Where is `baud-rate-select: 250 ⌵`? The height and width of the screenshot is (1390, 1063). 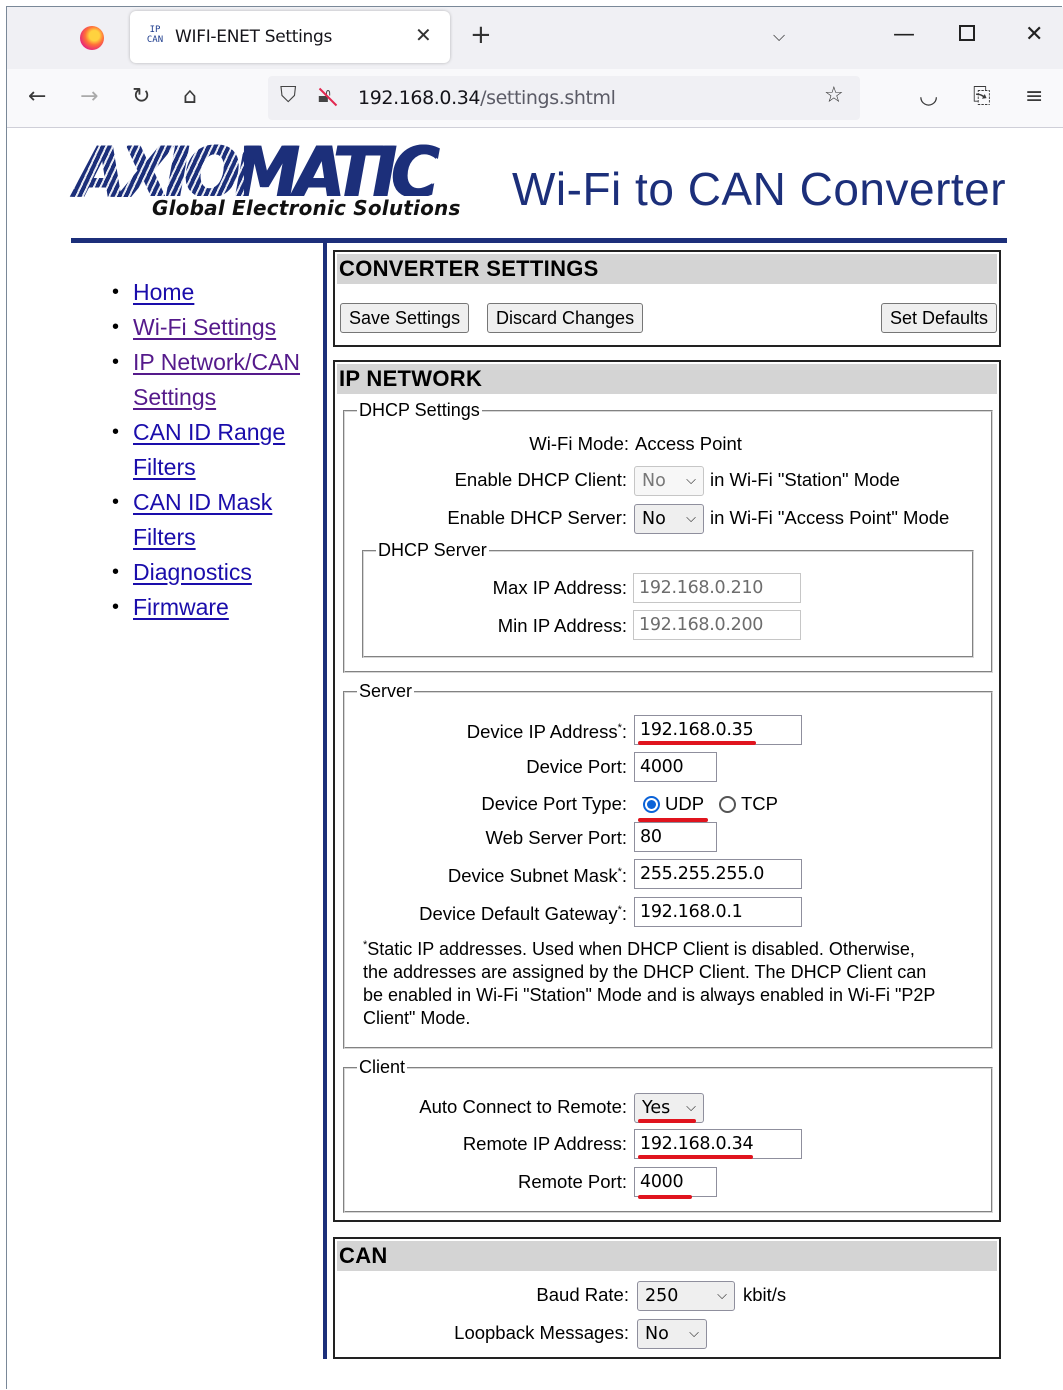
baud-rate-select: 250 ⌵ is located at coordinates (686, 1296).